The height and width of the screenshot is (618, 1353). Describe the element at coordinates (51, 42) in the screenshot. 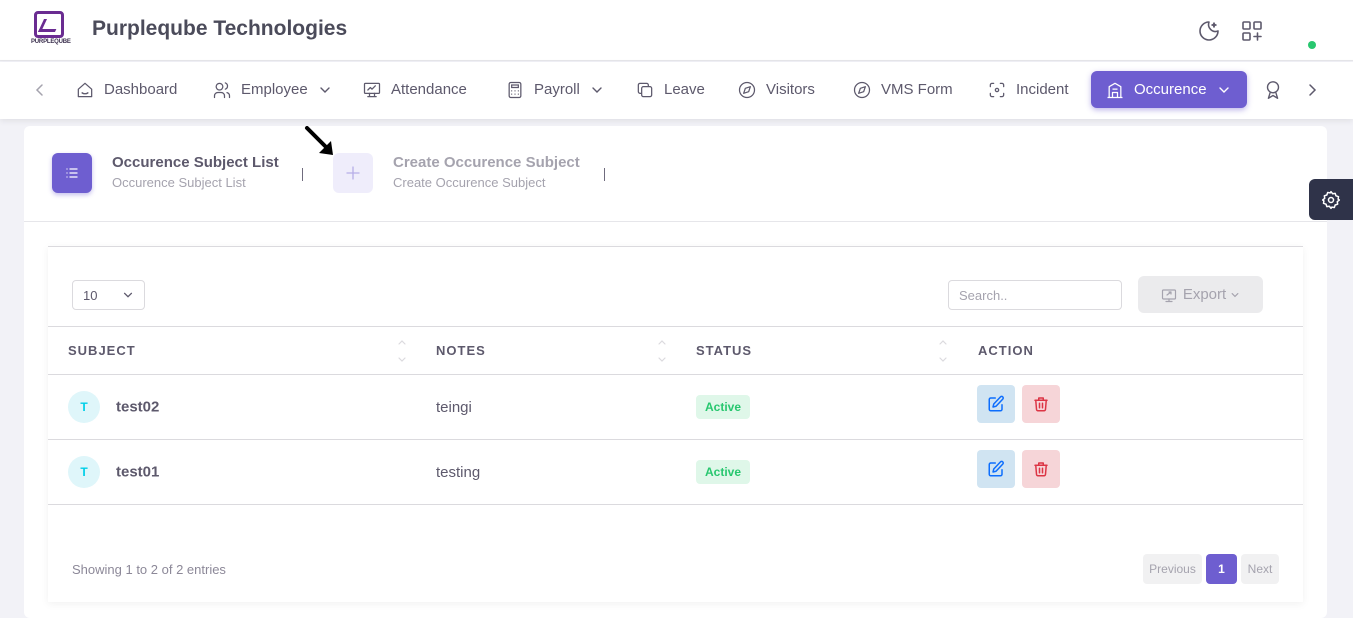

I see `logo-text: PURPLEQUBE` at that location.